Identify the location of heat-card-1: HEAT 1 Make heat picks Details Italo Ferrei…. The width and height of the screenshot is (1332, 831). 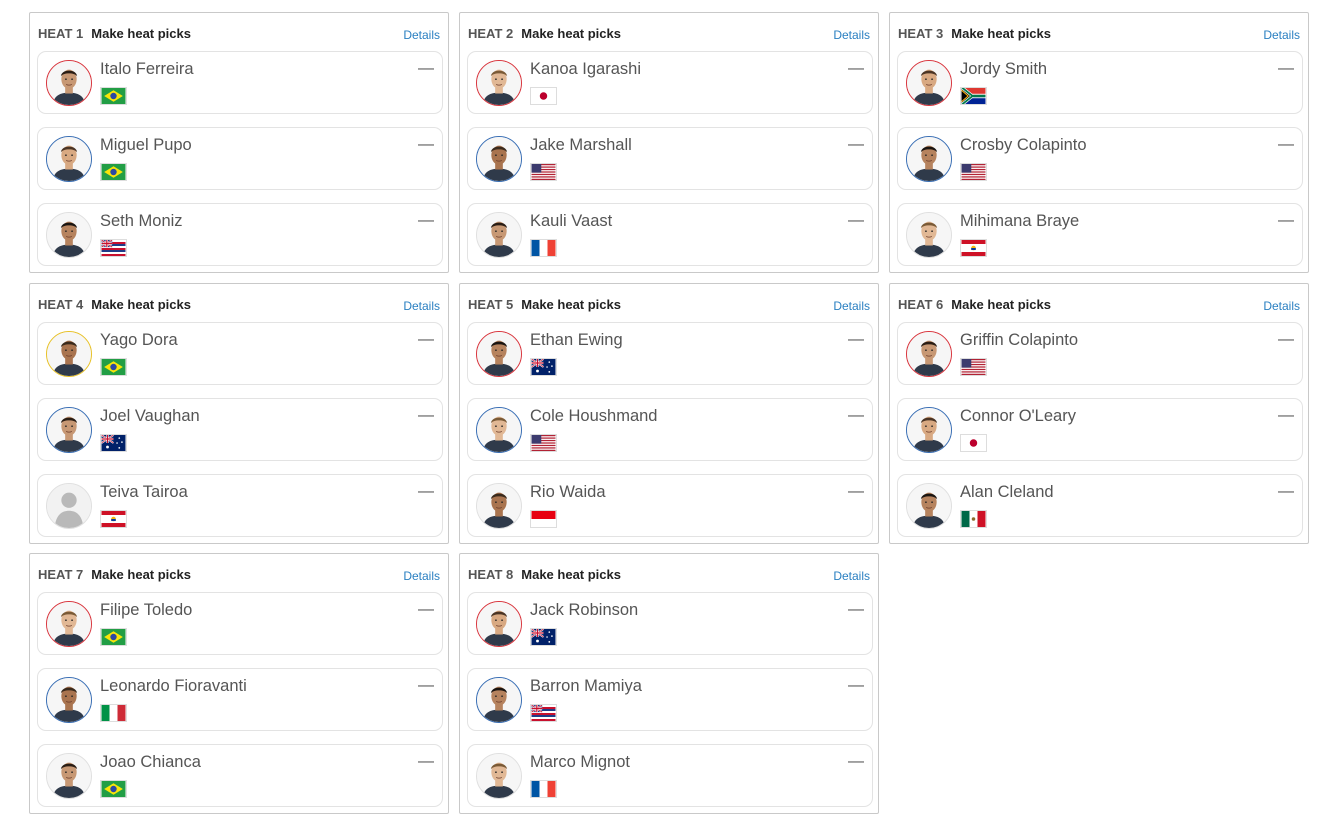
(239, 142).